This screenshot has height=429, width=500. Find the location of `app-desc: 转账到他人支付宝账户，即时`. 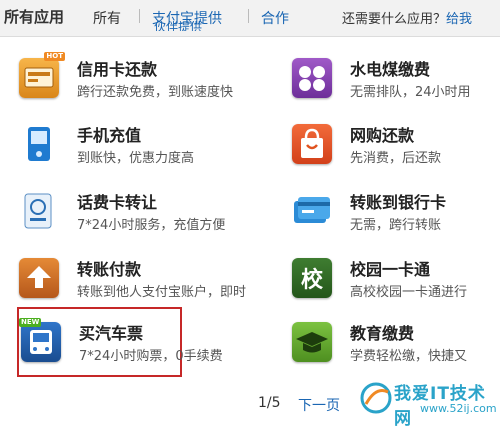

app-desc: 转账到他人支付宝账户，即时 is located at coordinates (162, 292).